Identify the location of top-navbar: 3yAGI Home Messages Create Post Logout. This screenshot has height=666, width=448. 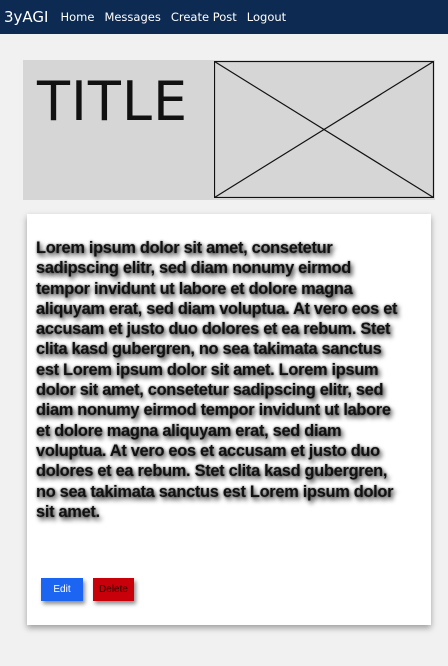
(224, 17).